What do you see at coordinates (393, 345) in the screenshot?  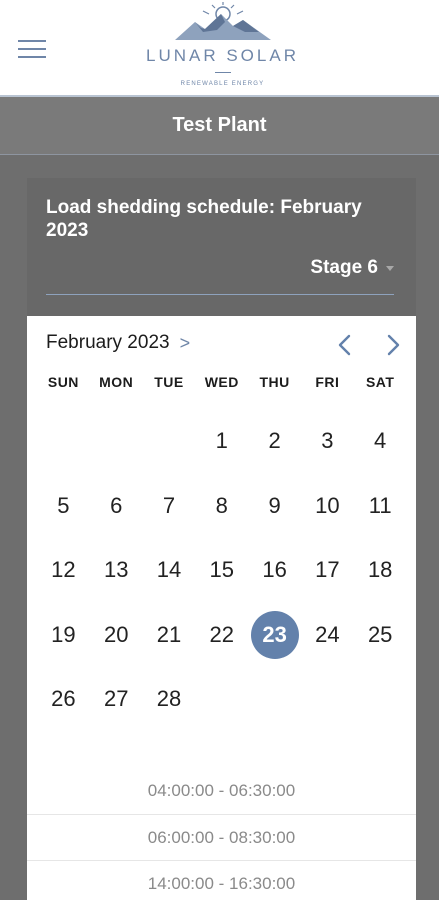 I see `chevron-right-icon` at bounding box center [393, 345].